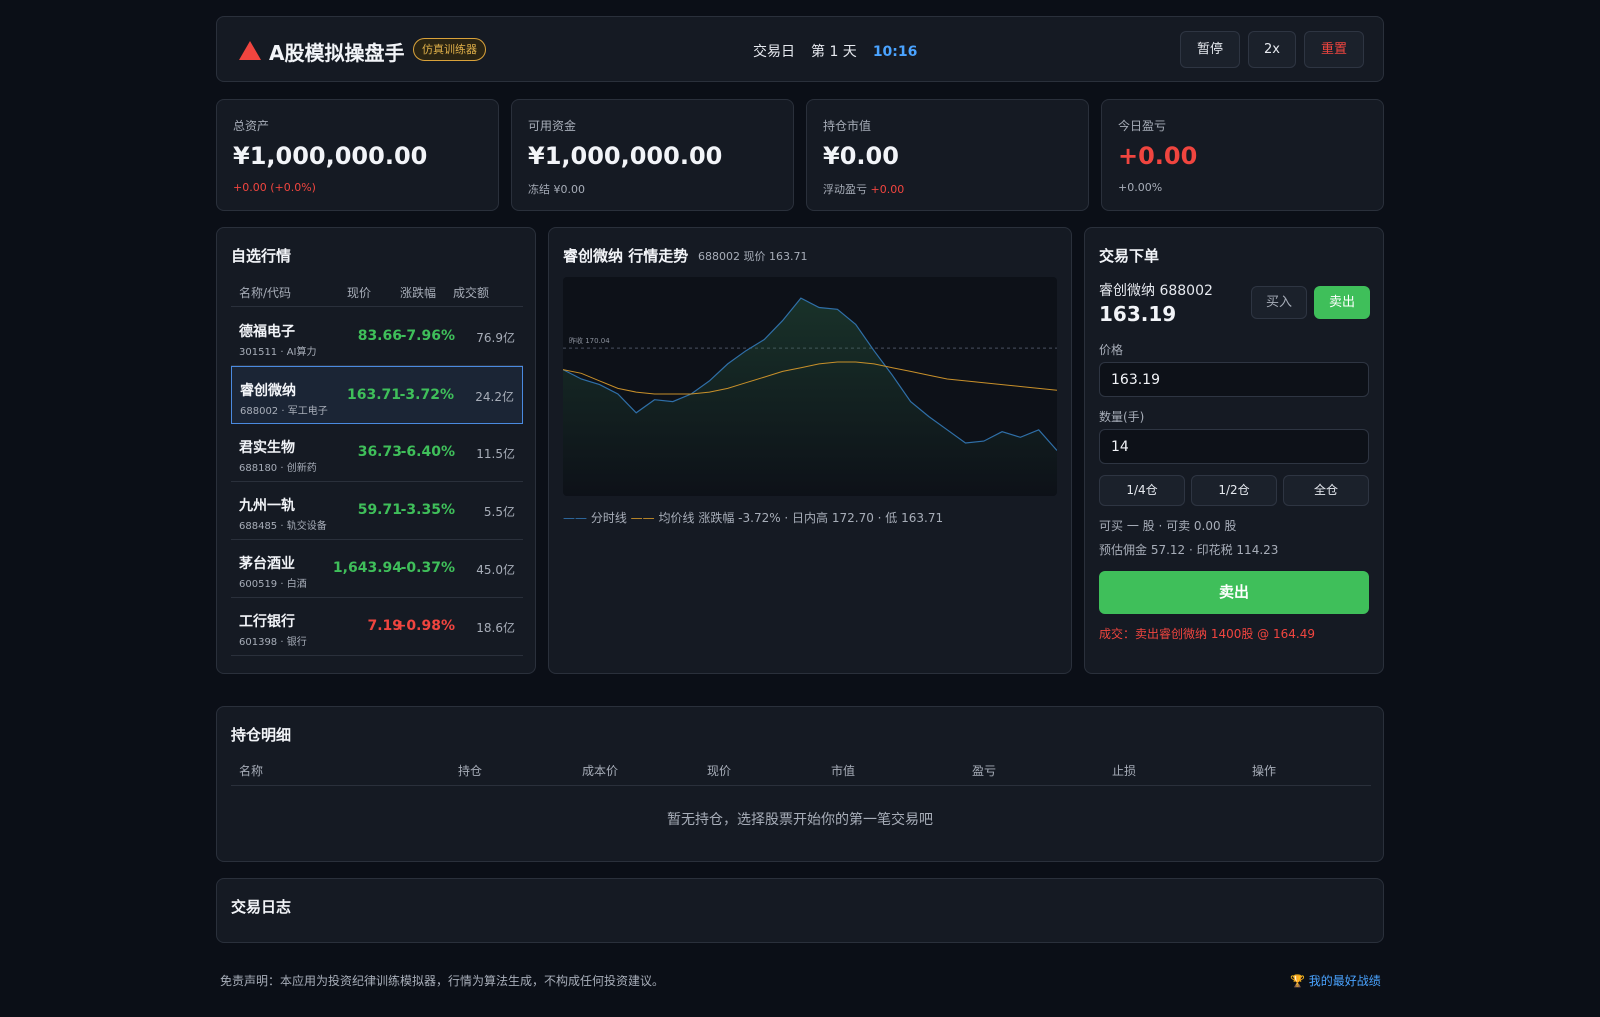  What do you see at coordinates (442, 981) in the screenshot?
I see `disclaimer: 免责声明：本应用为投资纪律训练模拟器，行情为算法生成，不构成任何投资建议。` at bounding box center [442, 981].